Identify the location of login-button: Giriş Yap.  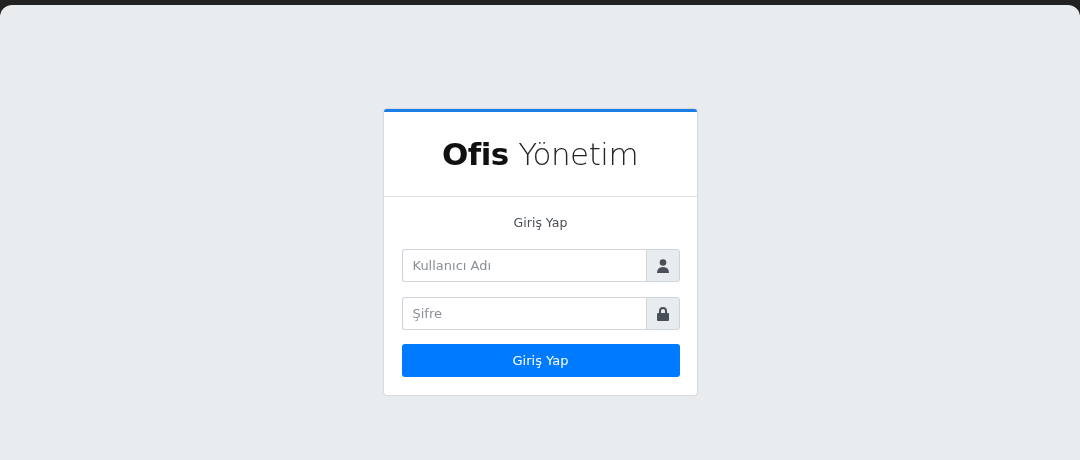
(540, 360).